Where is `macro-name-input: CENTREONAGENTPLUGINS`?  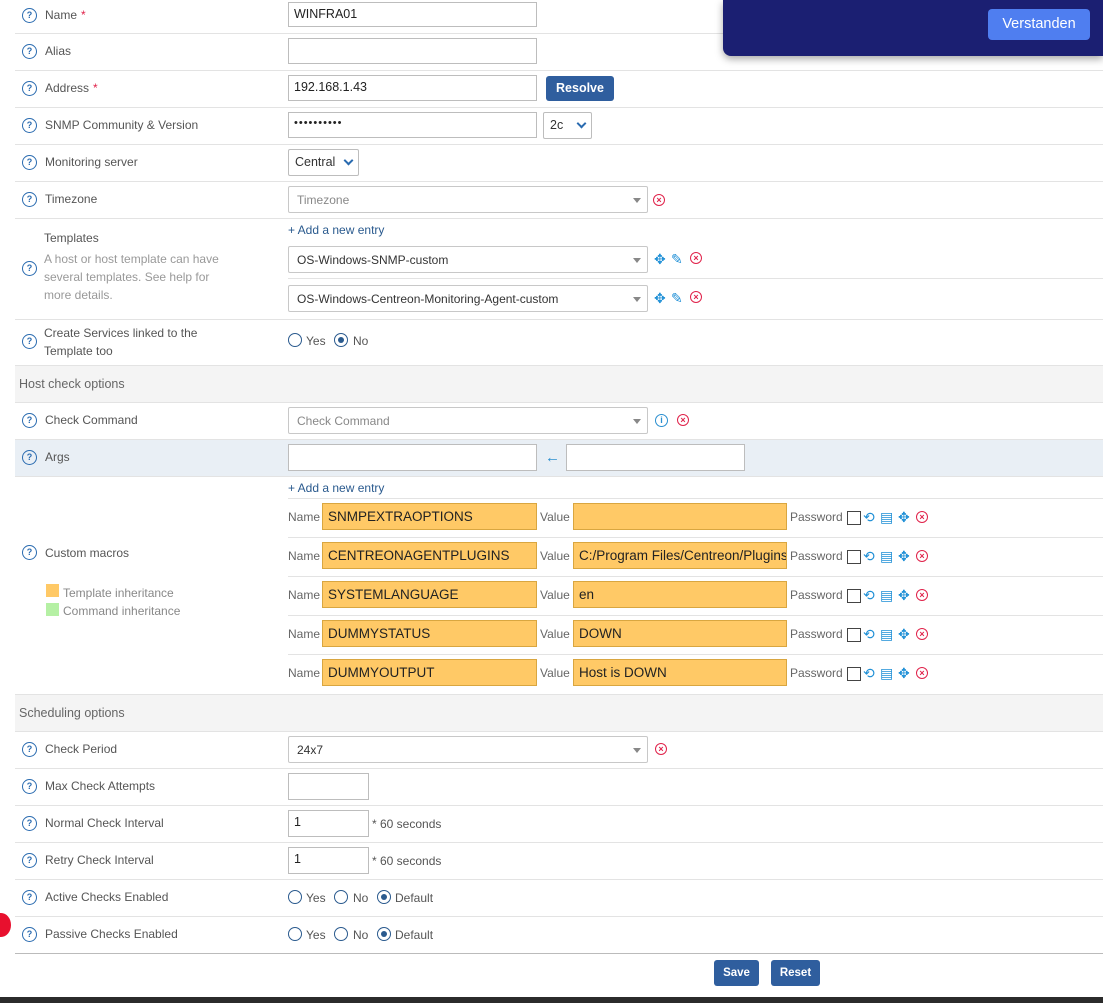
macro-name-input: CENTREONAGENTPLUGINS is located at coordinates (429, 555).